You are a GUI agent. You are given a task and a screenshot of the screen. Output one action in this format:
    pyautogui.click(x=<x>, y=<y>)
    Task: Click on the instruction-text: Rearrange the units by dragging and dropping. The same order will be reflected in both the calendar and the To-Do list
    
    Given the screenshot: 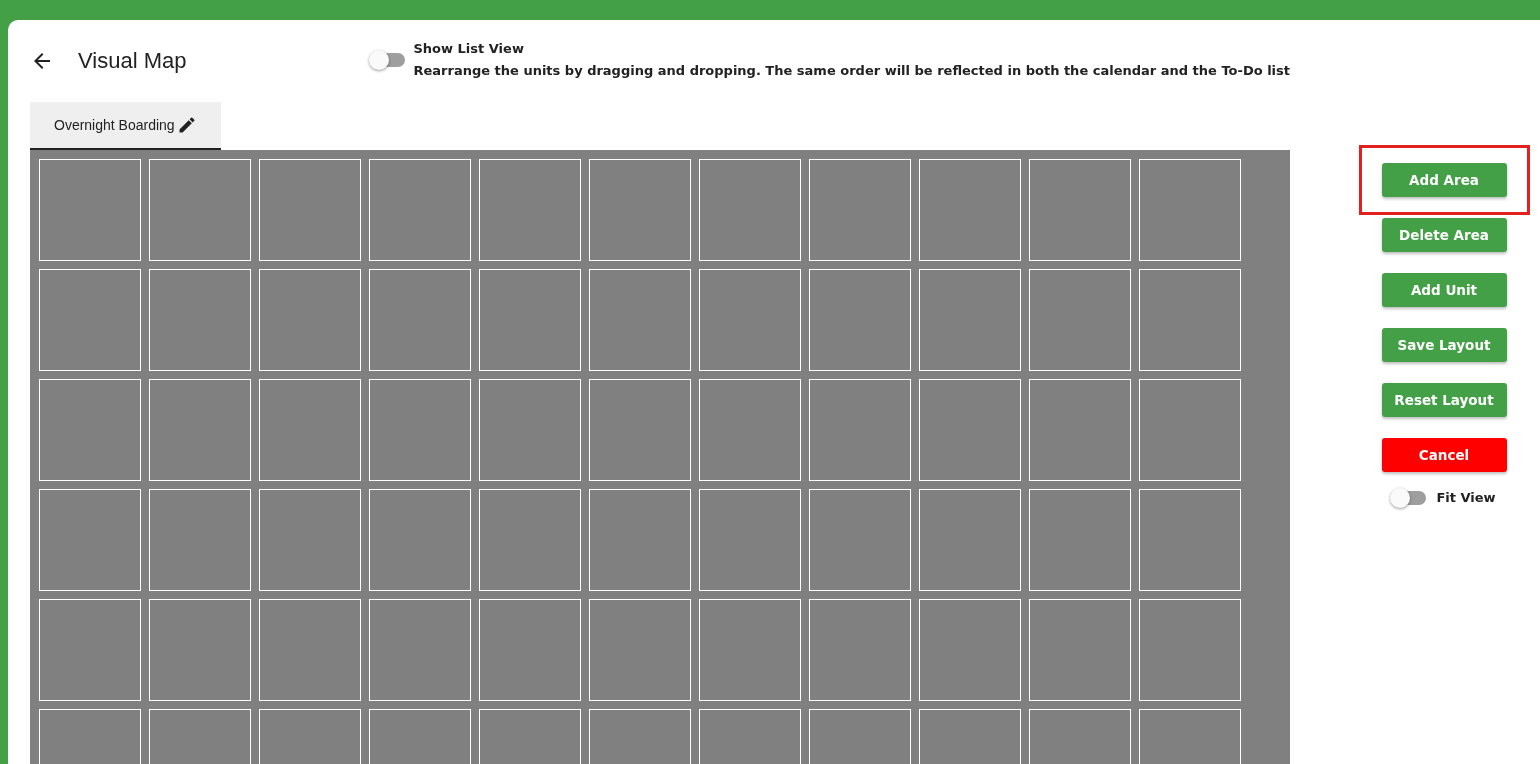 What is the action you would take?
    pyautogui.click(x=851, y=70)
    